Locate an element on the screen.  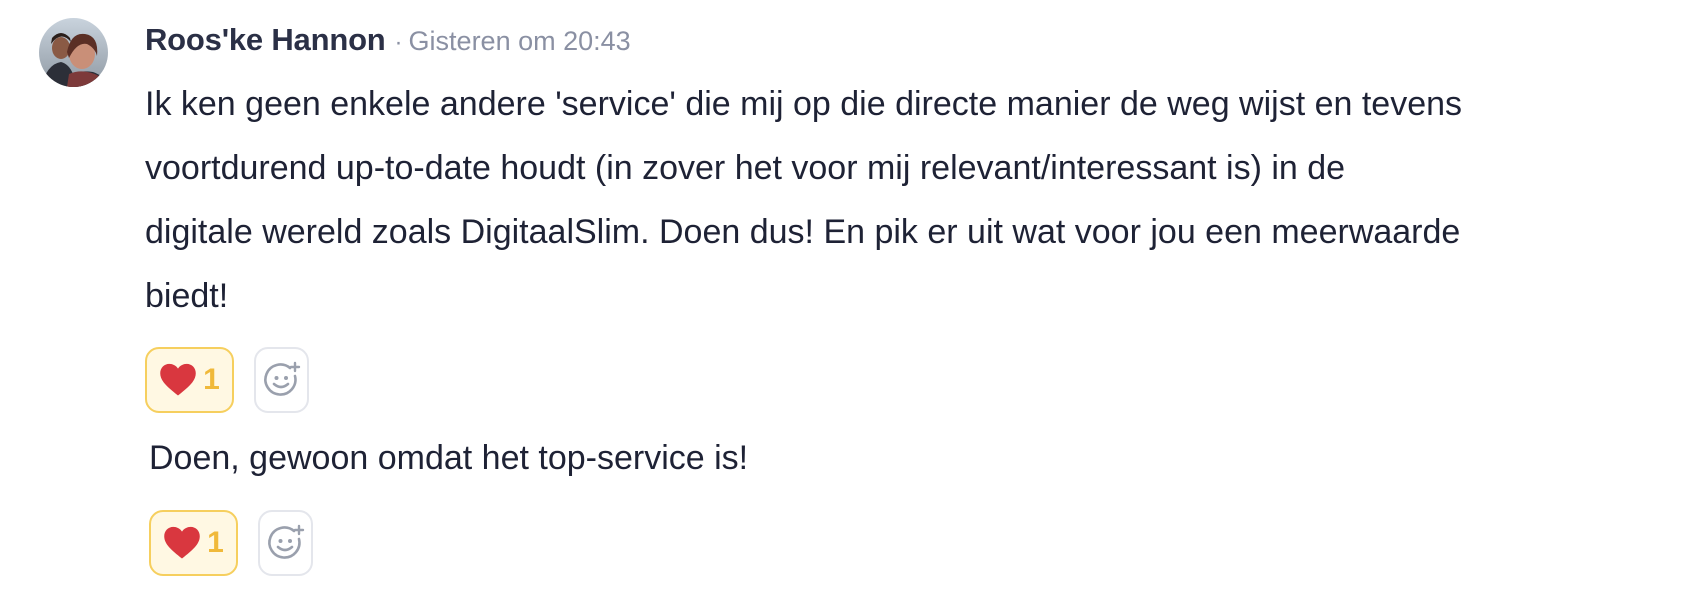
avatar is located at coordinates (73, 52).